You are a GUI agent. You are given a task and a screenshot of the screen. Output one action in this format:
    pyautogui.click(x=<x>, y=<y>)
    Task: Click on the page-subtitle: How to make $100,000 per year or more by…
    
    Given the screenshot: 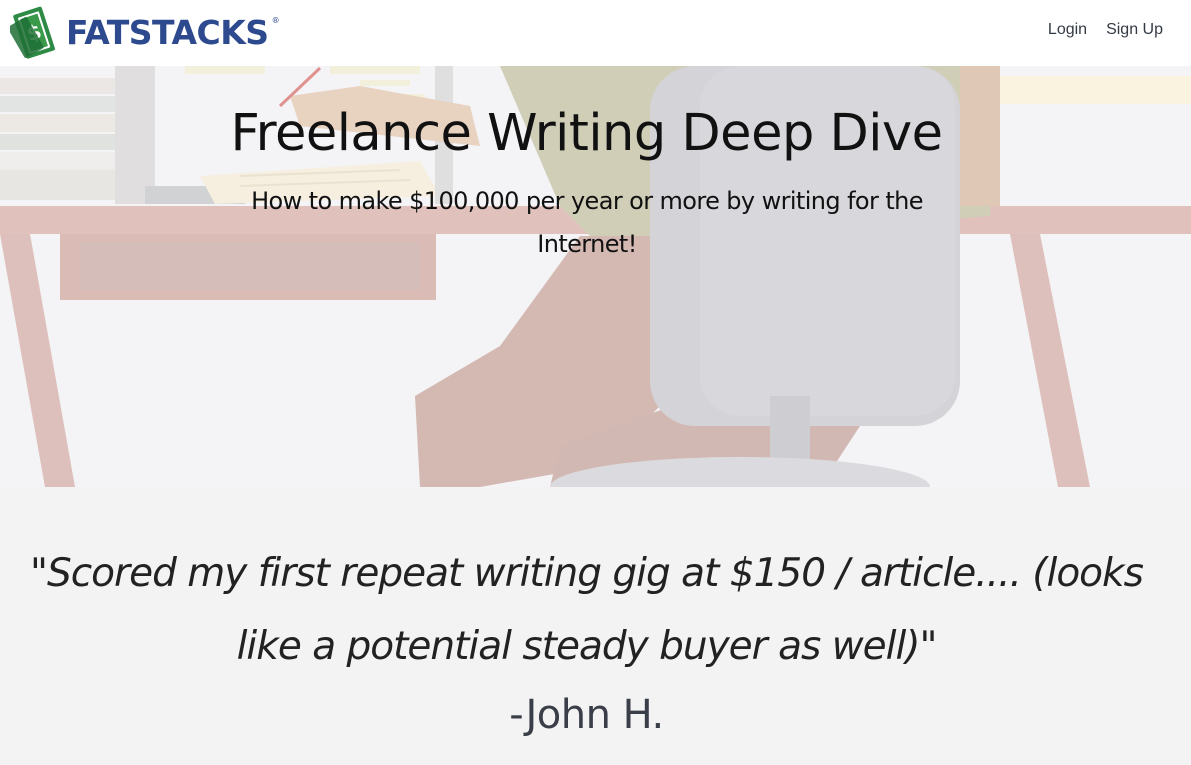 What is the action you would take?
    pyautogui.click(x=587, y=222)
    